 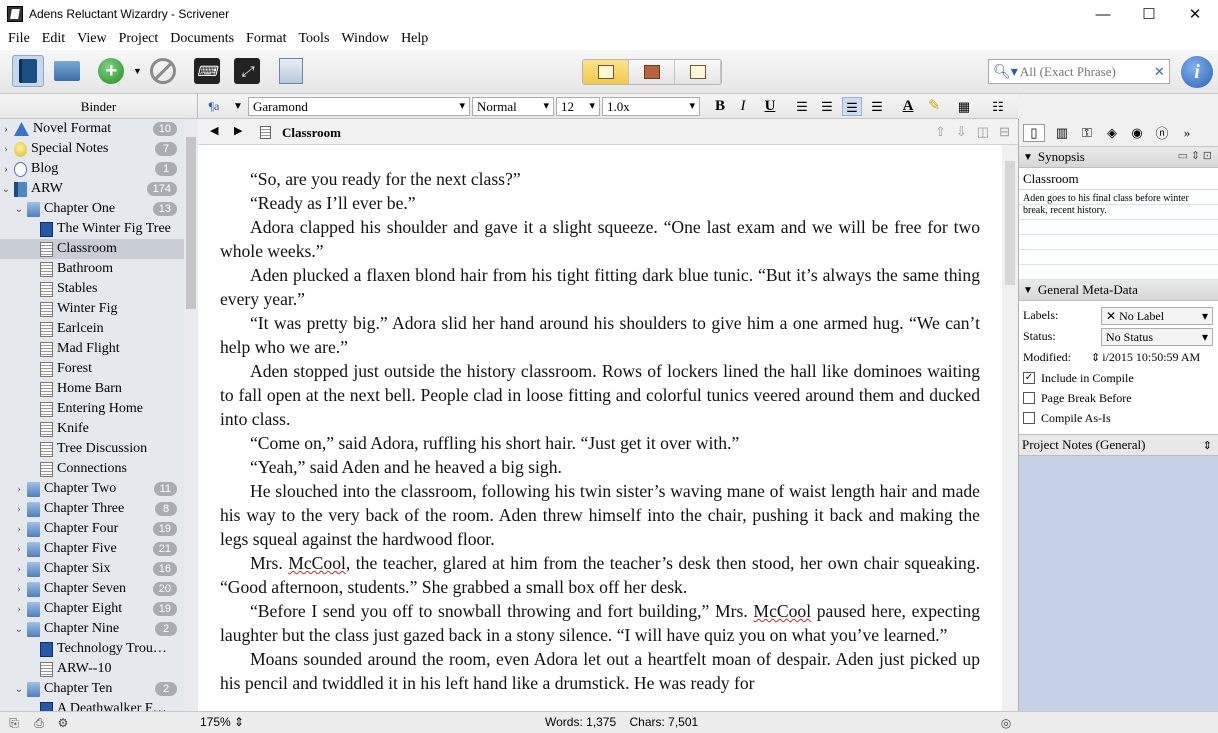 What do you see at coordinates (98, 689) in the screenshot?
I see `binder-item: ⌄ Chapter Ten 2` at bounding box center [98, 689].